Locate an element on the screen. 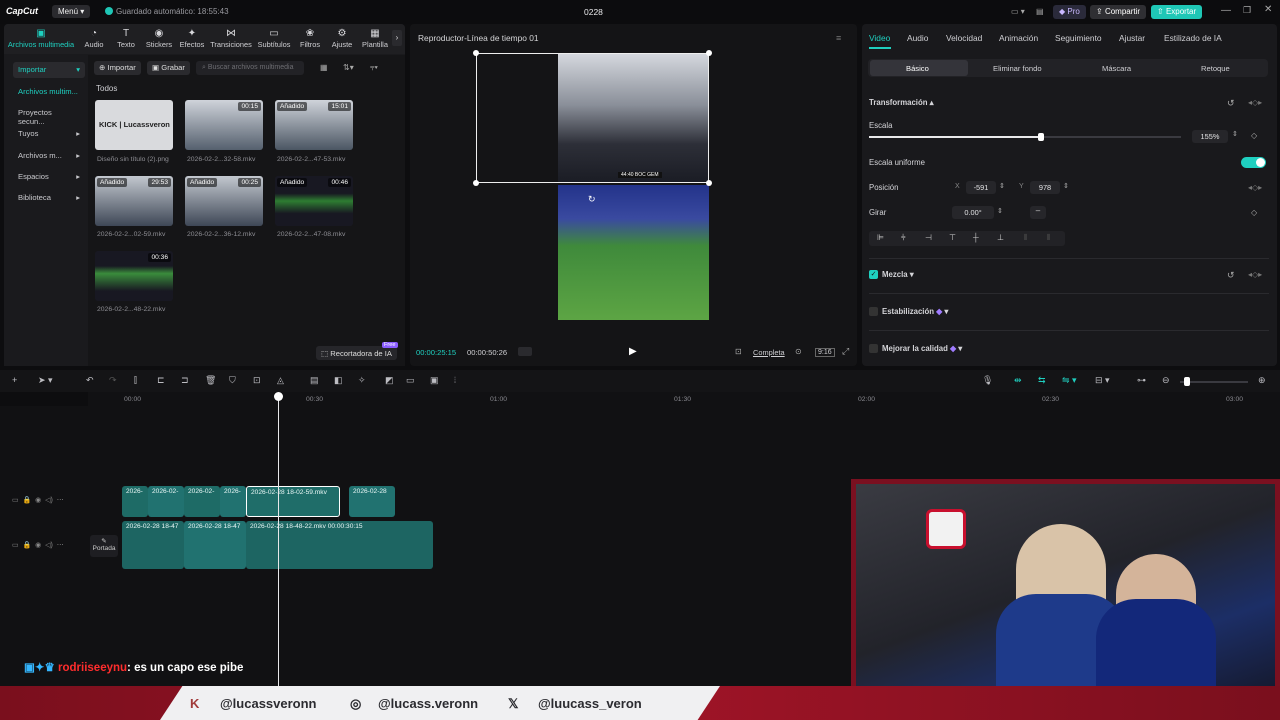 Image resolution: width=1280 pixels, height=720 pixels. scale-slider-knob is located at coordinates (1040, 137).